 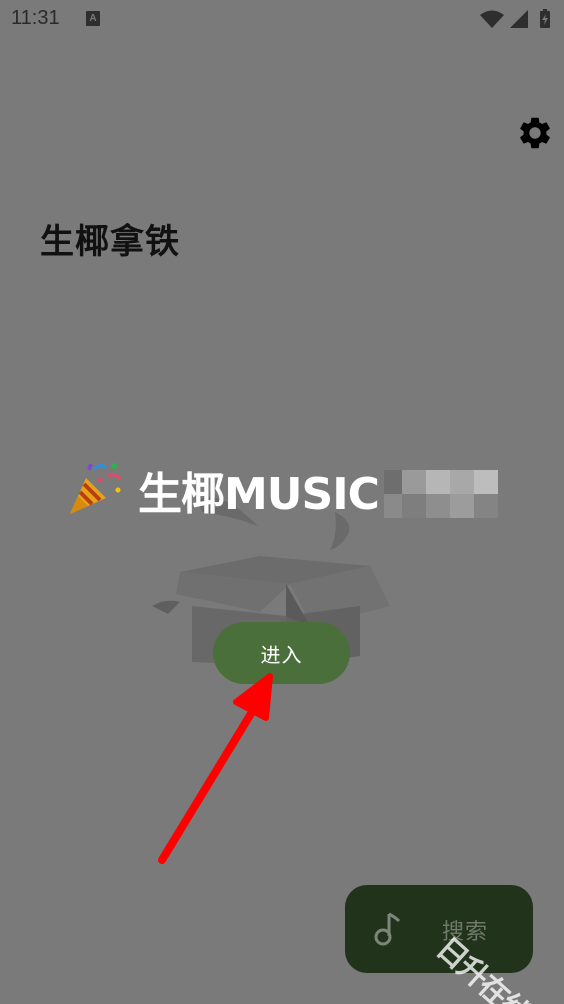 I want to click on status-bar: 11:31 A, so click(x=282, y=19).